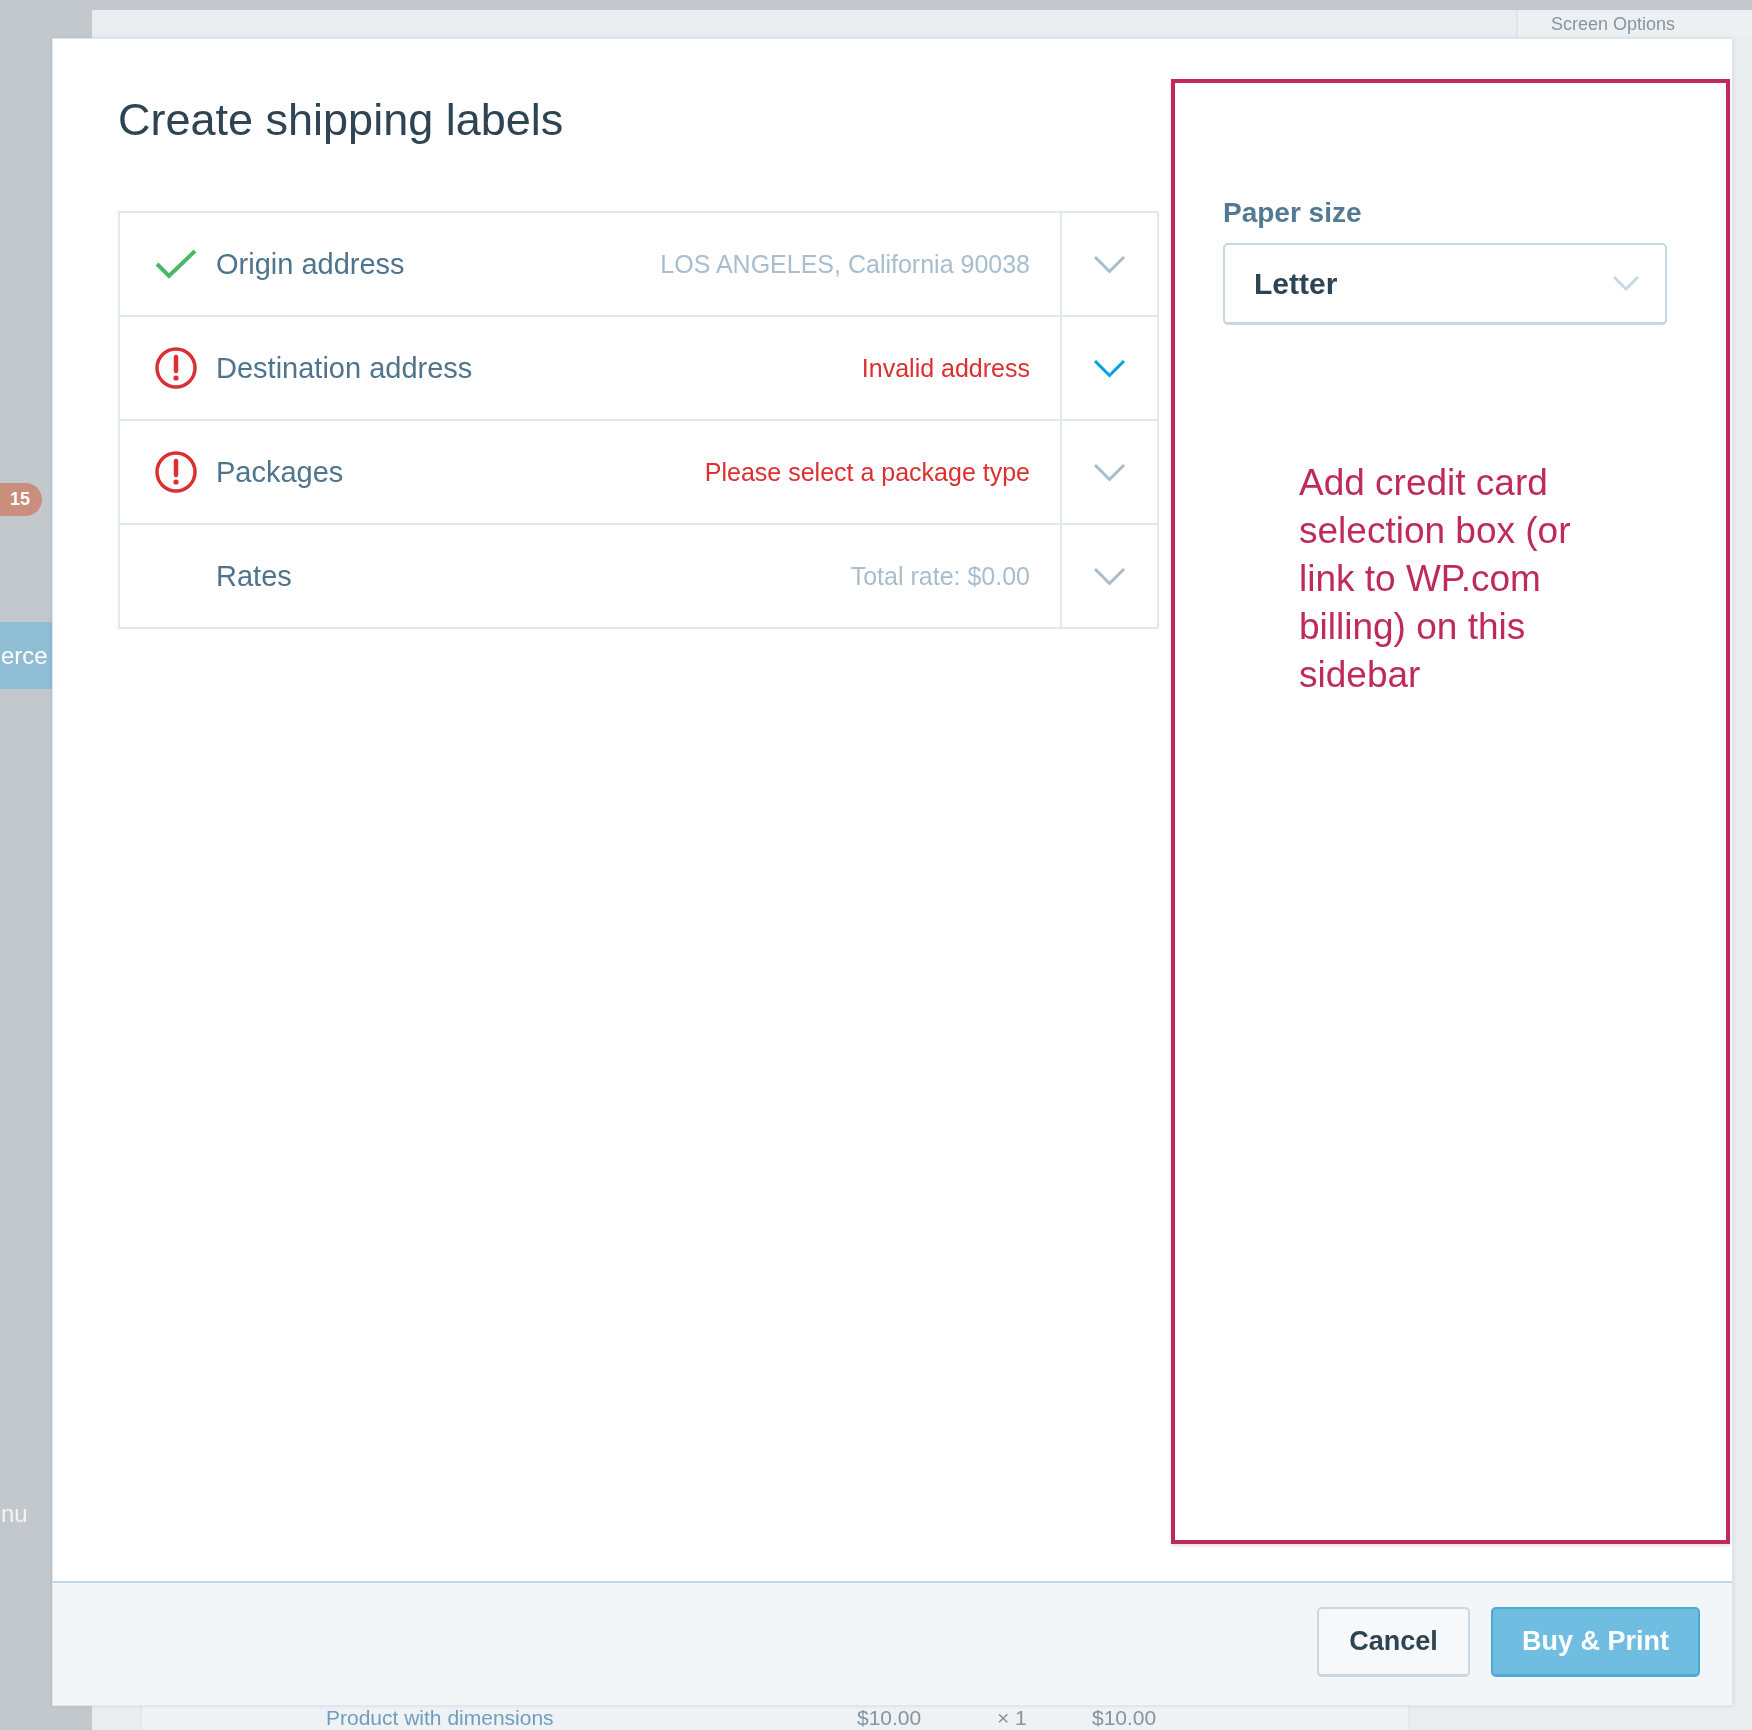 This screenshot has width=1752, height=1730. Describe the element at coordinates (1124, 1718) in the screenshot. I see `product-total: $10.00` at that location.